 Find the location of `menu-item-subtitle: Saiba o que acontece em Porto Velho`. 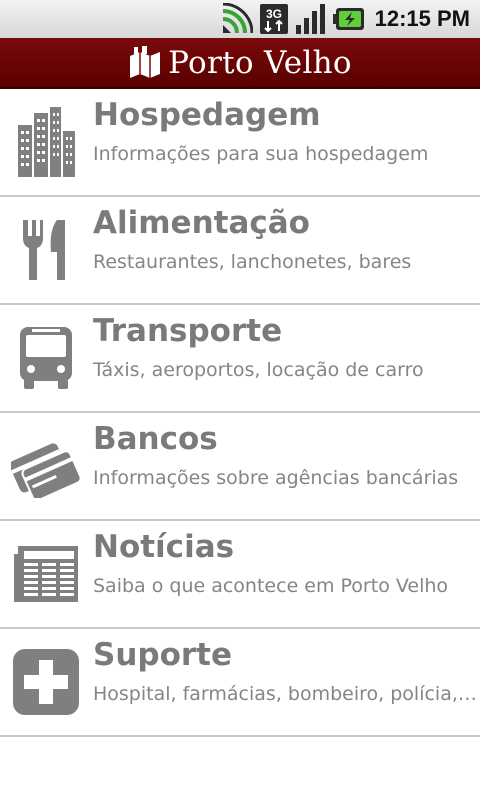

menu-item-subtitle: Saiba o que acontece em Porto Velho is located at coordinates (271, 586).